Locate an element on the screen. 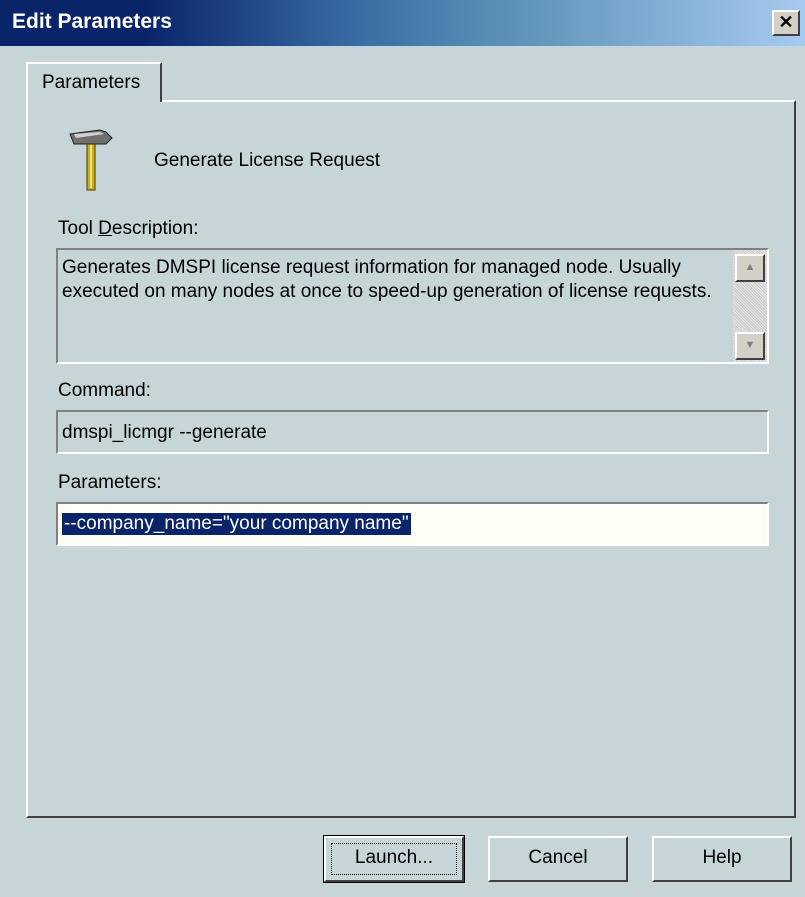  tool-name: Generate License Request is located at coordinates (267, 160).